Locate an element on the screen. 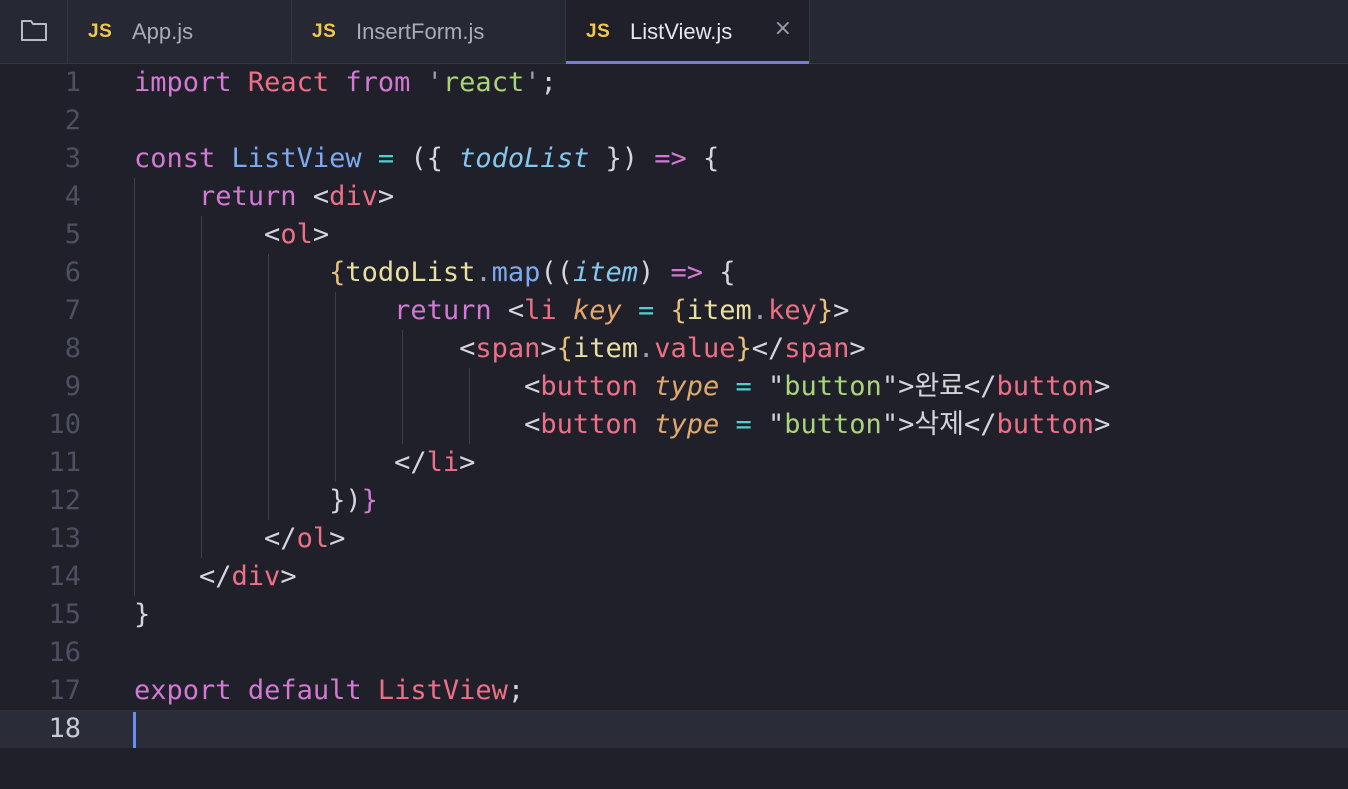 This screenshot has height=789, width=1348. code-line: 17 export default ListView; is located at coordinates (674, 691).